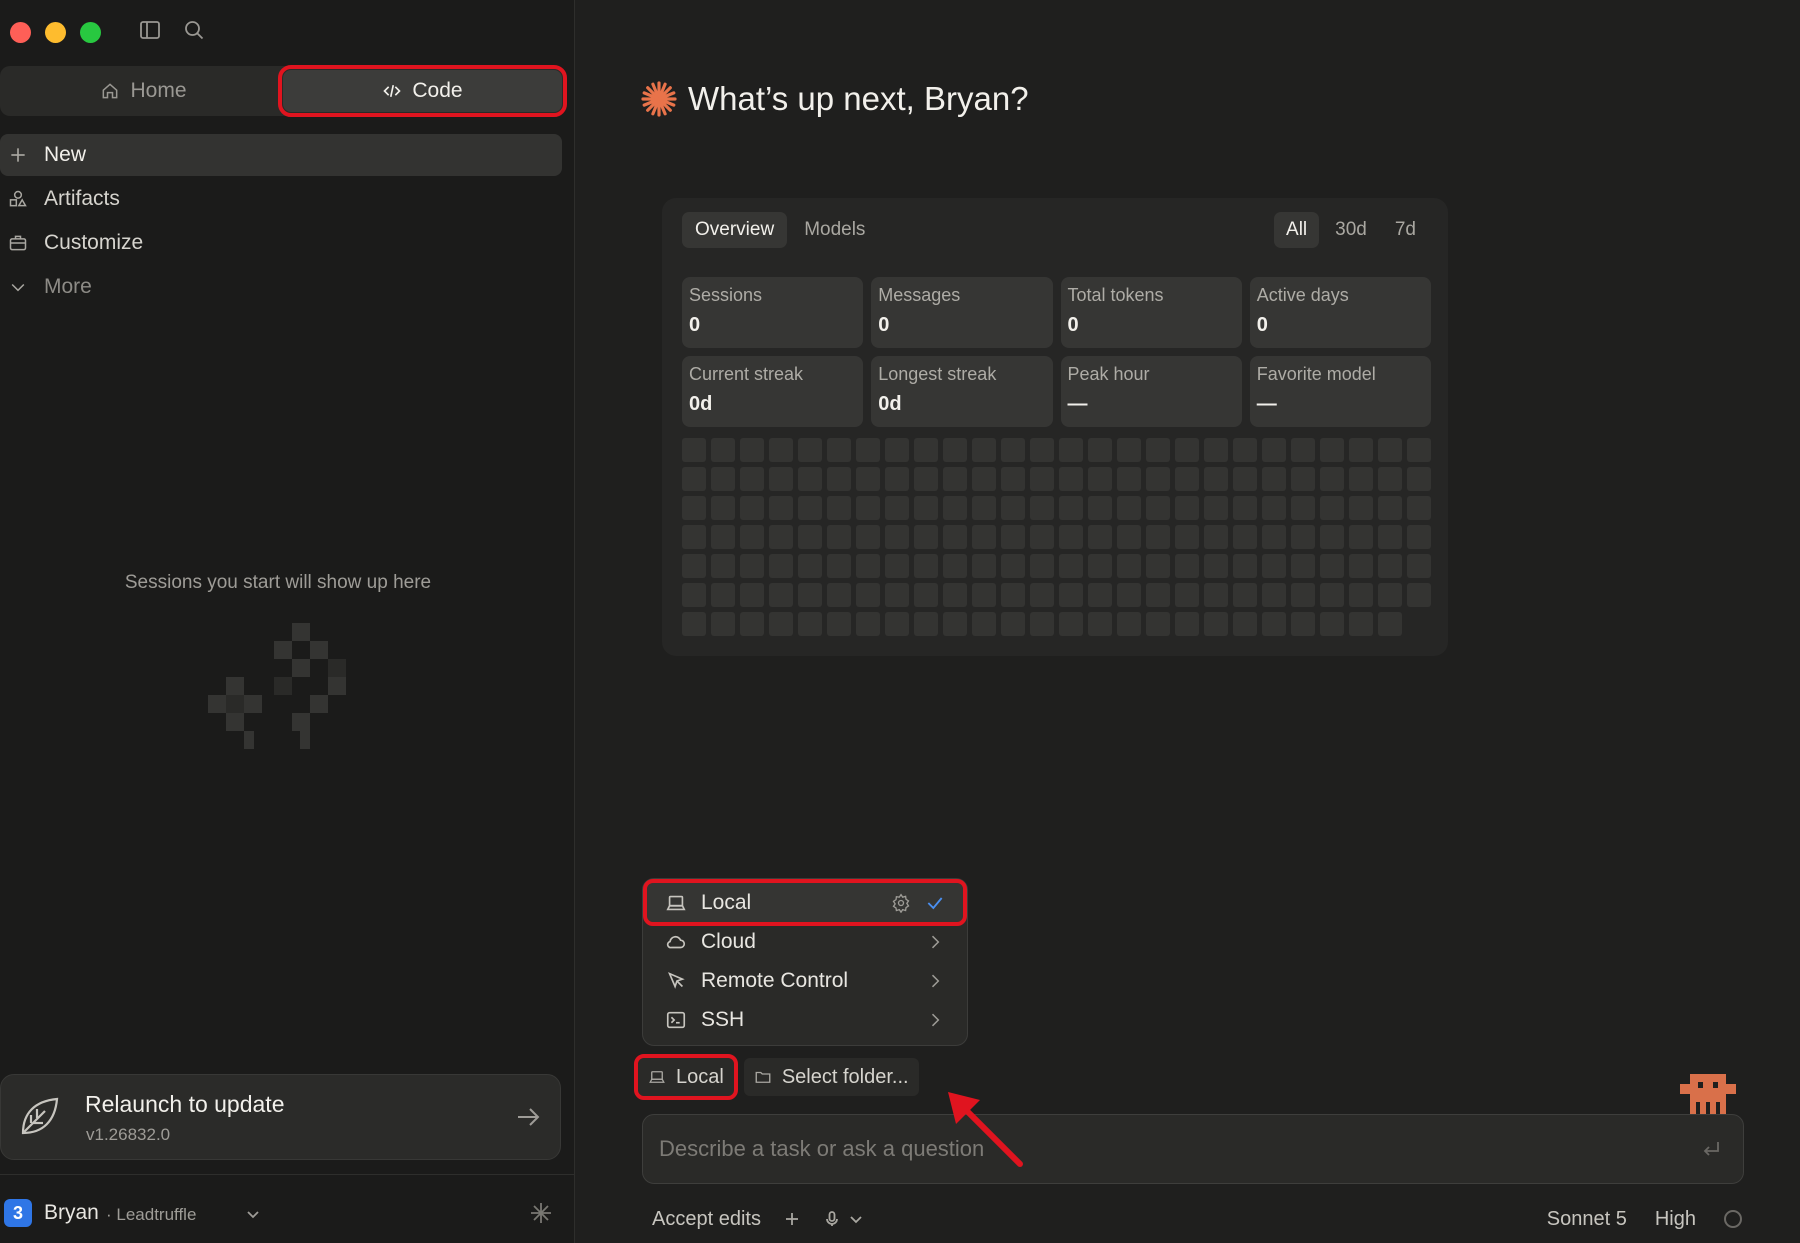 This screenshot has height=1243, width=1800. Describe the element at coordinates (150, 30) in the screenshot. I see `sidebar-toggle-icon` at that location.